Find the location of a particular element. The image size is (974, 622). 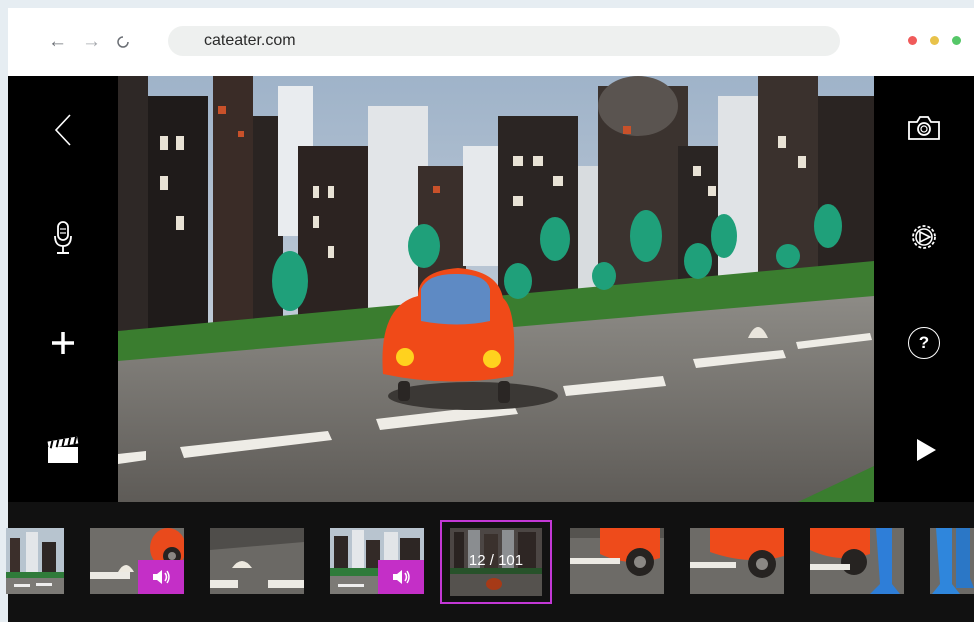

settings-gear-icon is located at coordinates (924, 237).